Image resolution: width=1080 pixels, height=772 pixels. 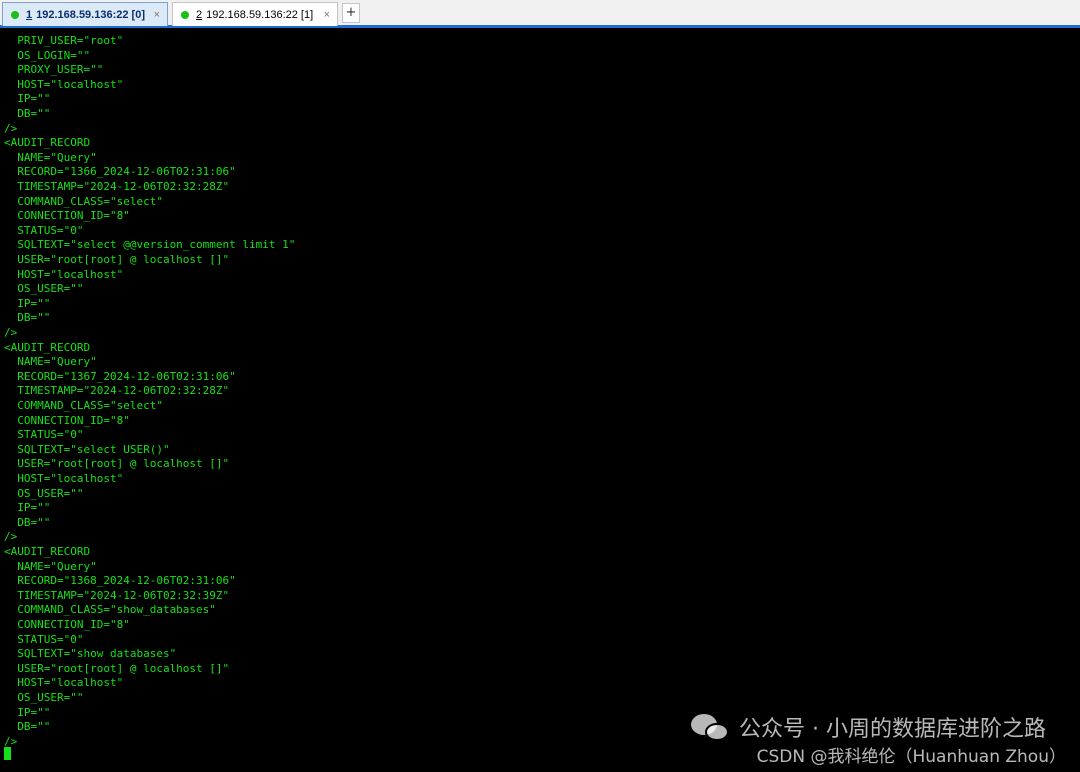 What do you see at coordinates (87, 449) in the screenshot?
I see `terminal-line: SQLTEXT="select USER()"` at bounding box center [87, 449].